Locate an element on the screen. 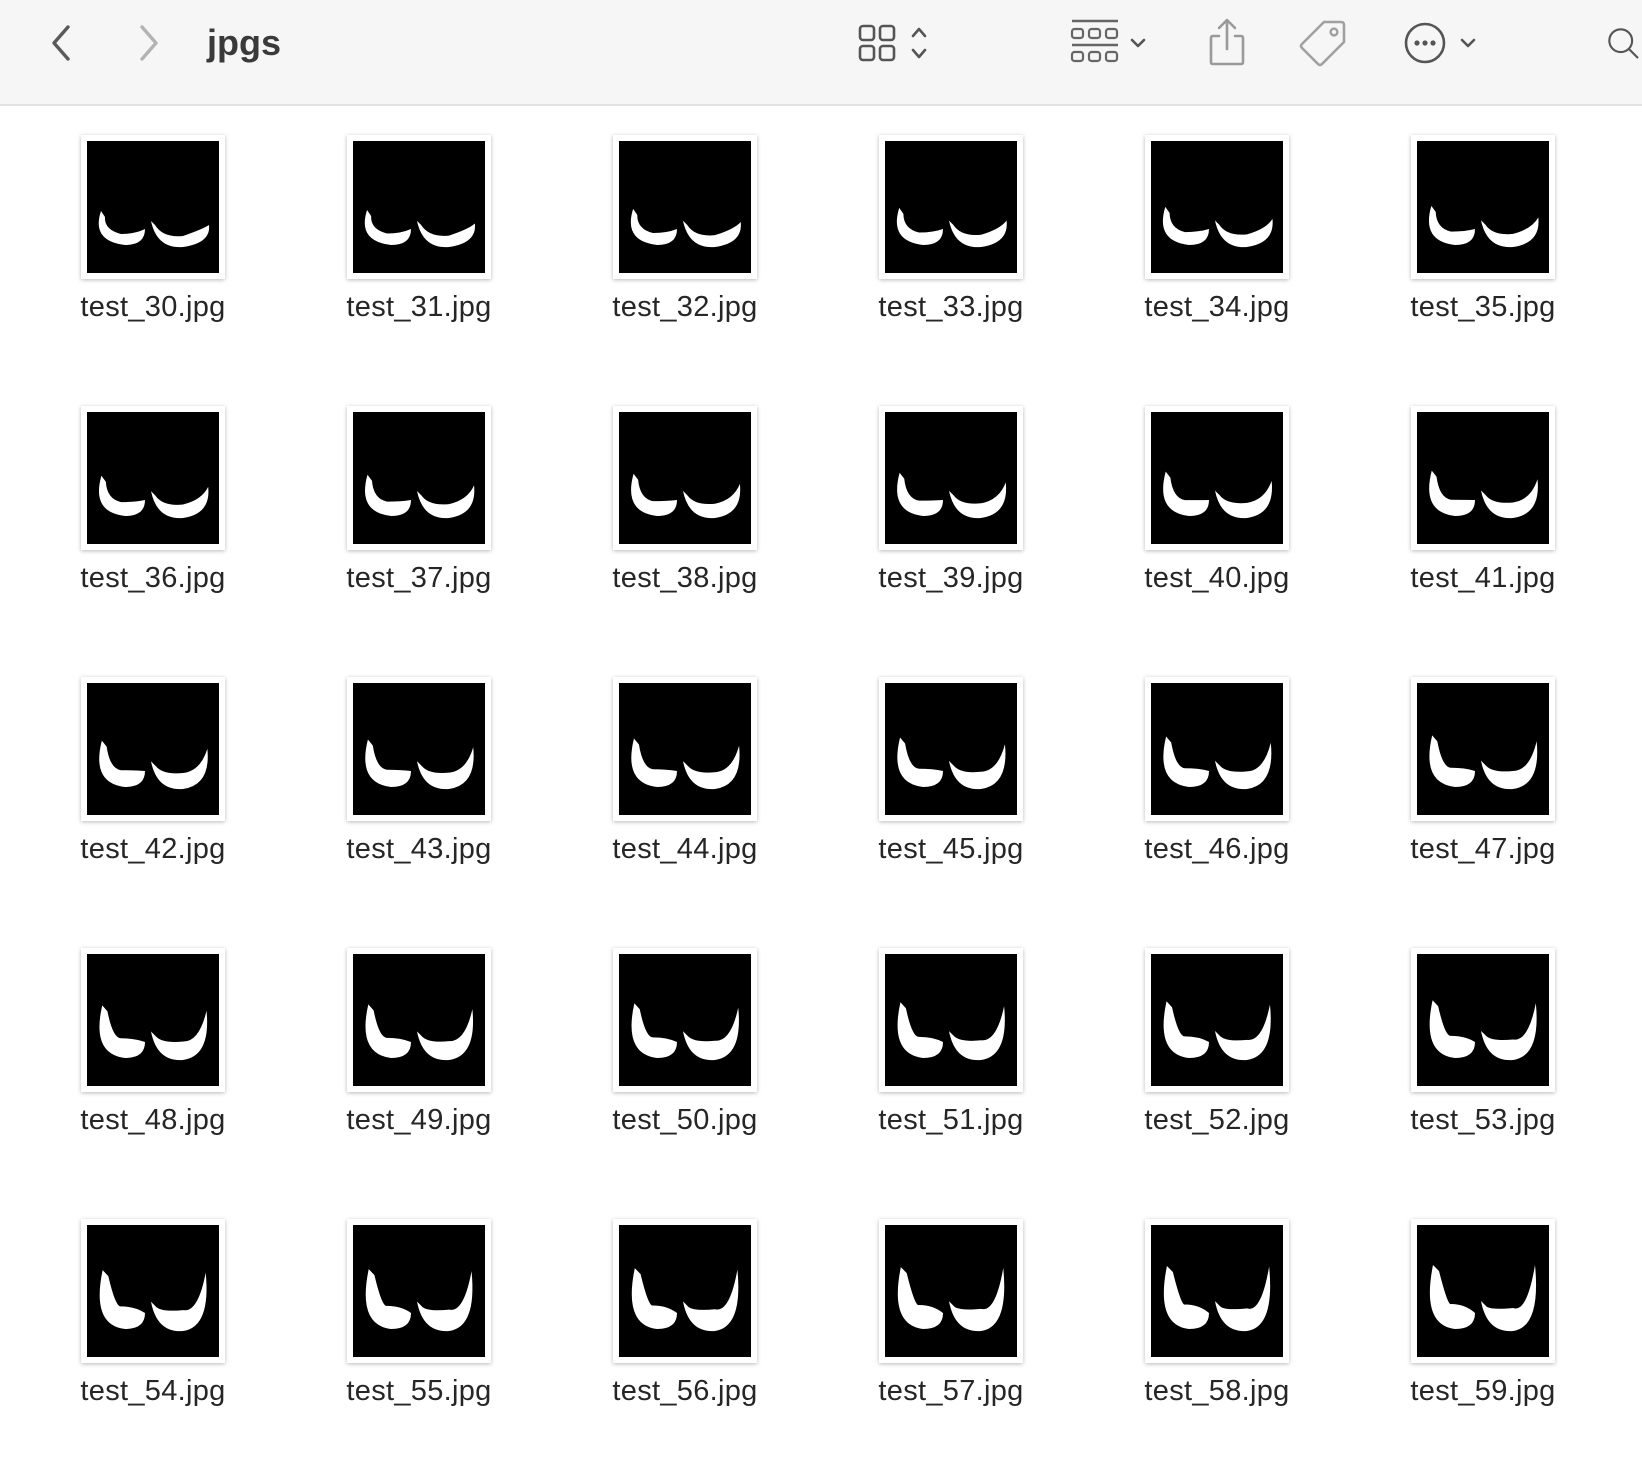 The width and height of the screenshot is (1642, 1466). file-item: test_36.jpg is located at coordinates (153, 517).